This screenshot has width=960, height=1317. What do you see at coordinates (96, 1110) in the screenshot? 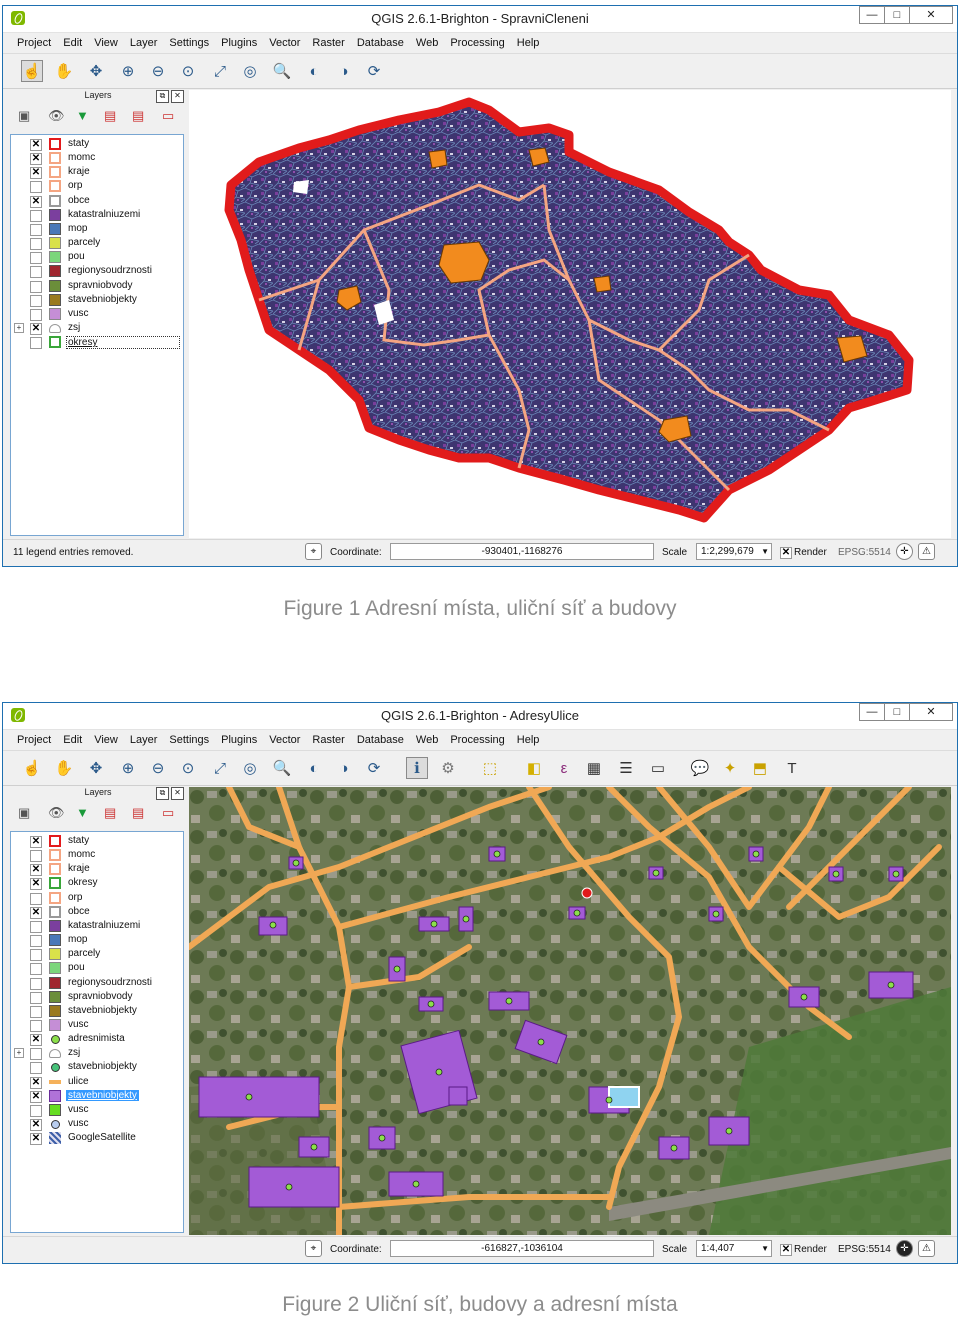
I see `layer-row: vusc` at bounding box center [96, 1110].